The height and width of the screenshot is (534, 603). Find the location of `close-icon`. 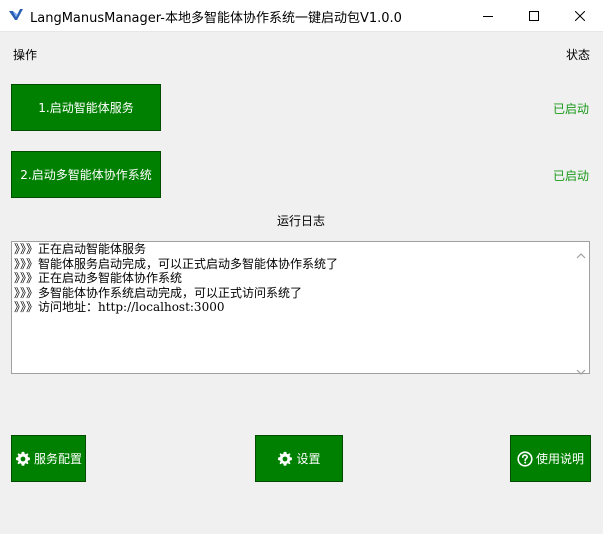

close-icon is located at coordinates (580, 15).